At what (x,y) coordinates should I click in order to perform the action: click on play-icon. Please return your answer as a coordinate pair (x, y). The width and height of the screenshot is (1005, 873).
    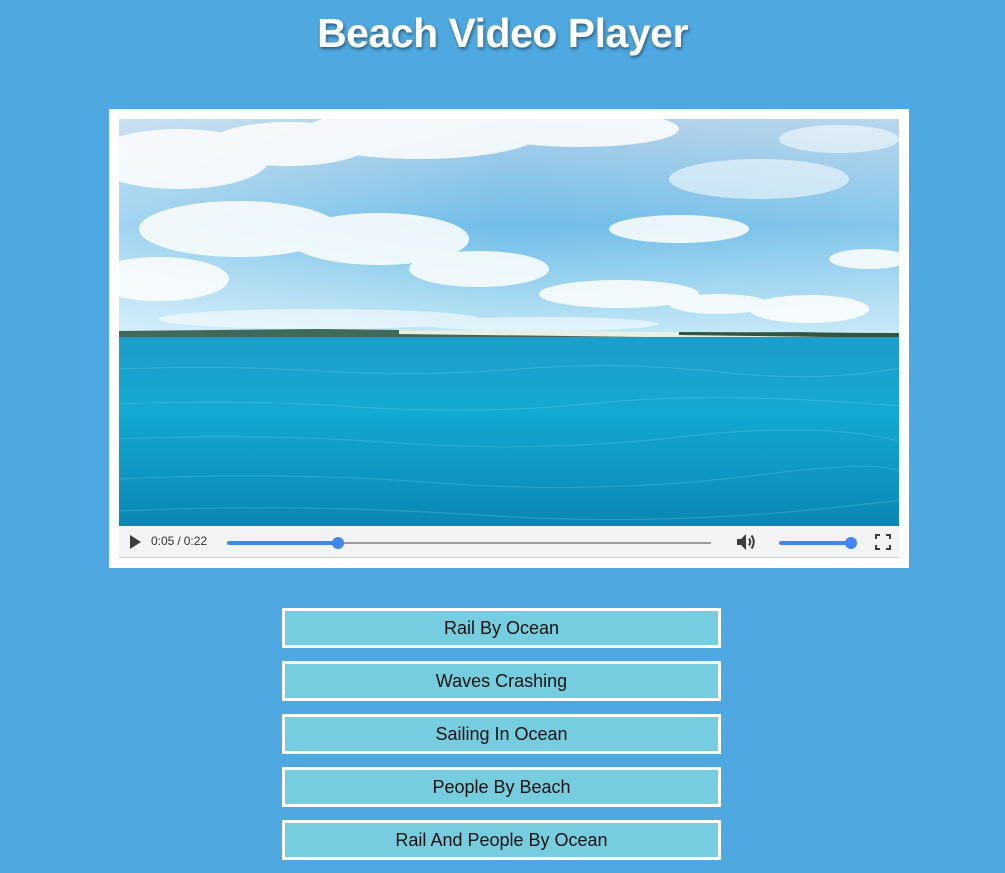
    Looking at the image, I should click on (135, 542).